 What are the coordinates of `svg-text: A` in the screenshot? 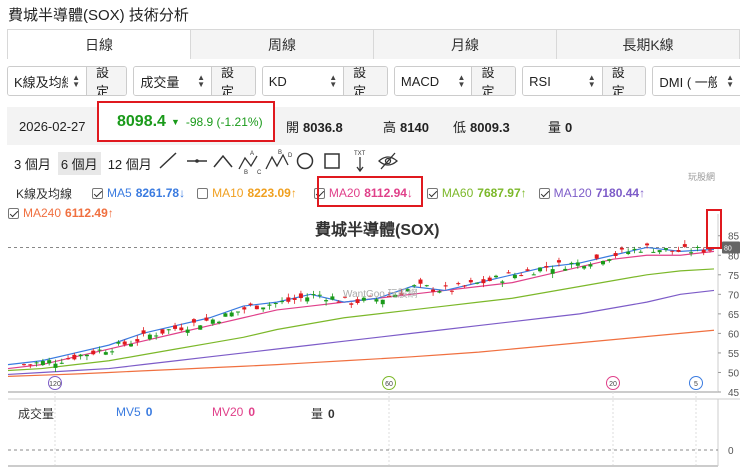 It's located at (252, 154).